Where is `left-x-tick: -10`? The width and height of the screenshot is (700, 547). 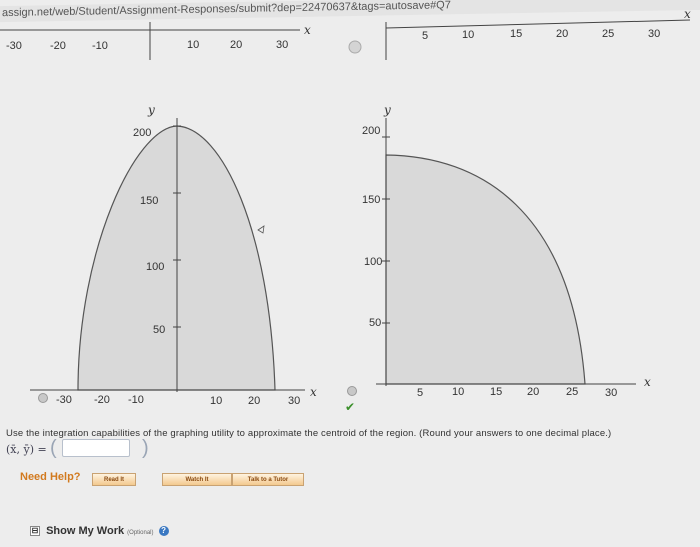 left-x-tick: -10 is located at coordinates (136, 400).